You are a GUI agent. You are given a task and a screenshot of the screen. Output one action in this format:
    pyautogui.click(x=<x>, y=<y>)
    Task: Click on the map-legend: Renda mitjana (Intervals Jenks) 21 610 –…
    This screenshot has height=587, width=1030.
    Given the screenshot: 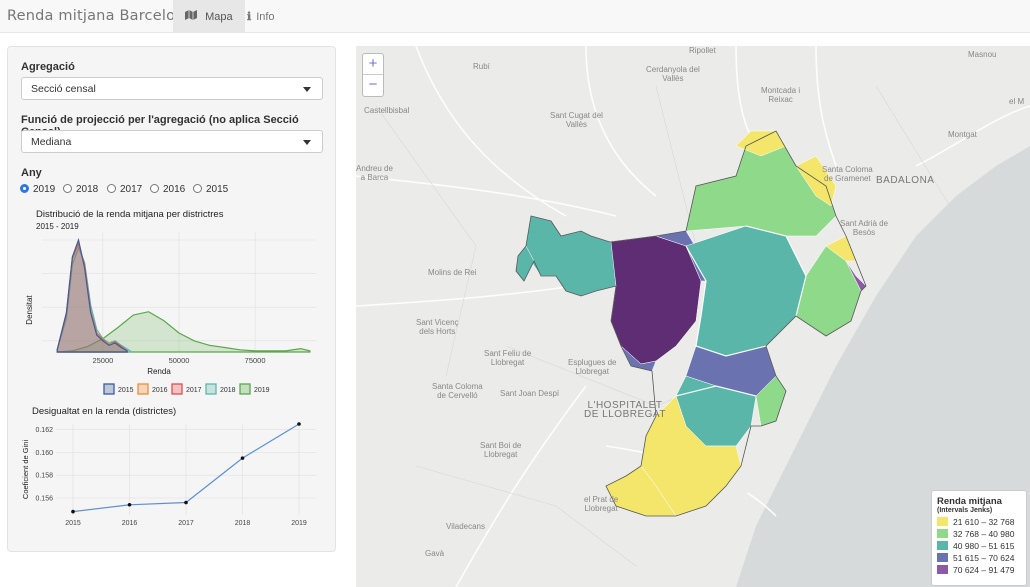 What is the action you would take?
    pyautogui.click(x=979, y=538)
    